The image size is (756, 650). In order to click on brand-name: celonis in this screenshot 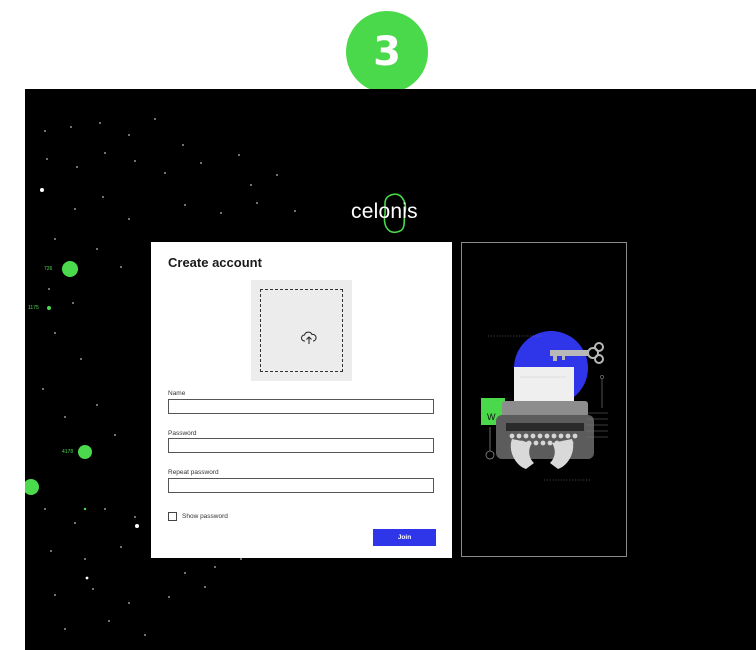, I will do `click(384, 211)`.